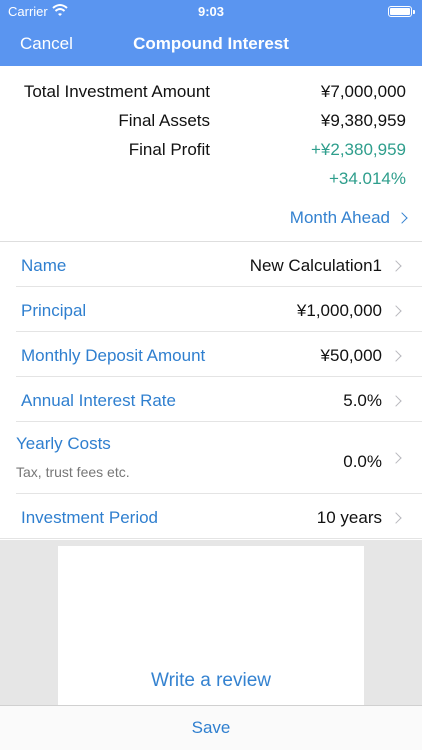  What do you see at coordinates (362, 461) in the screenshot?
I see `yearly-costs-value: 0.0%` at bounding box center [362, 461].